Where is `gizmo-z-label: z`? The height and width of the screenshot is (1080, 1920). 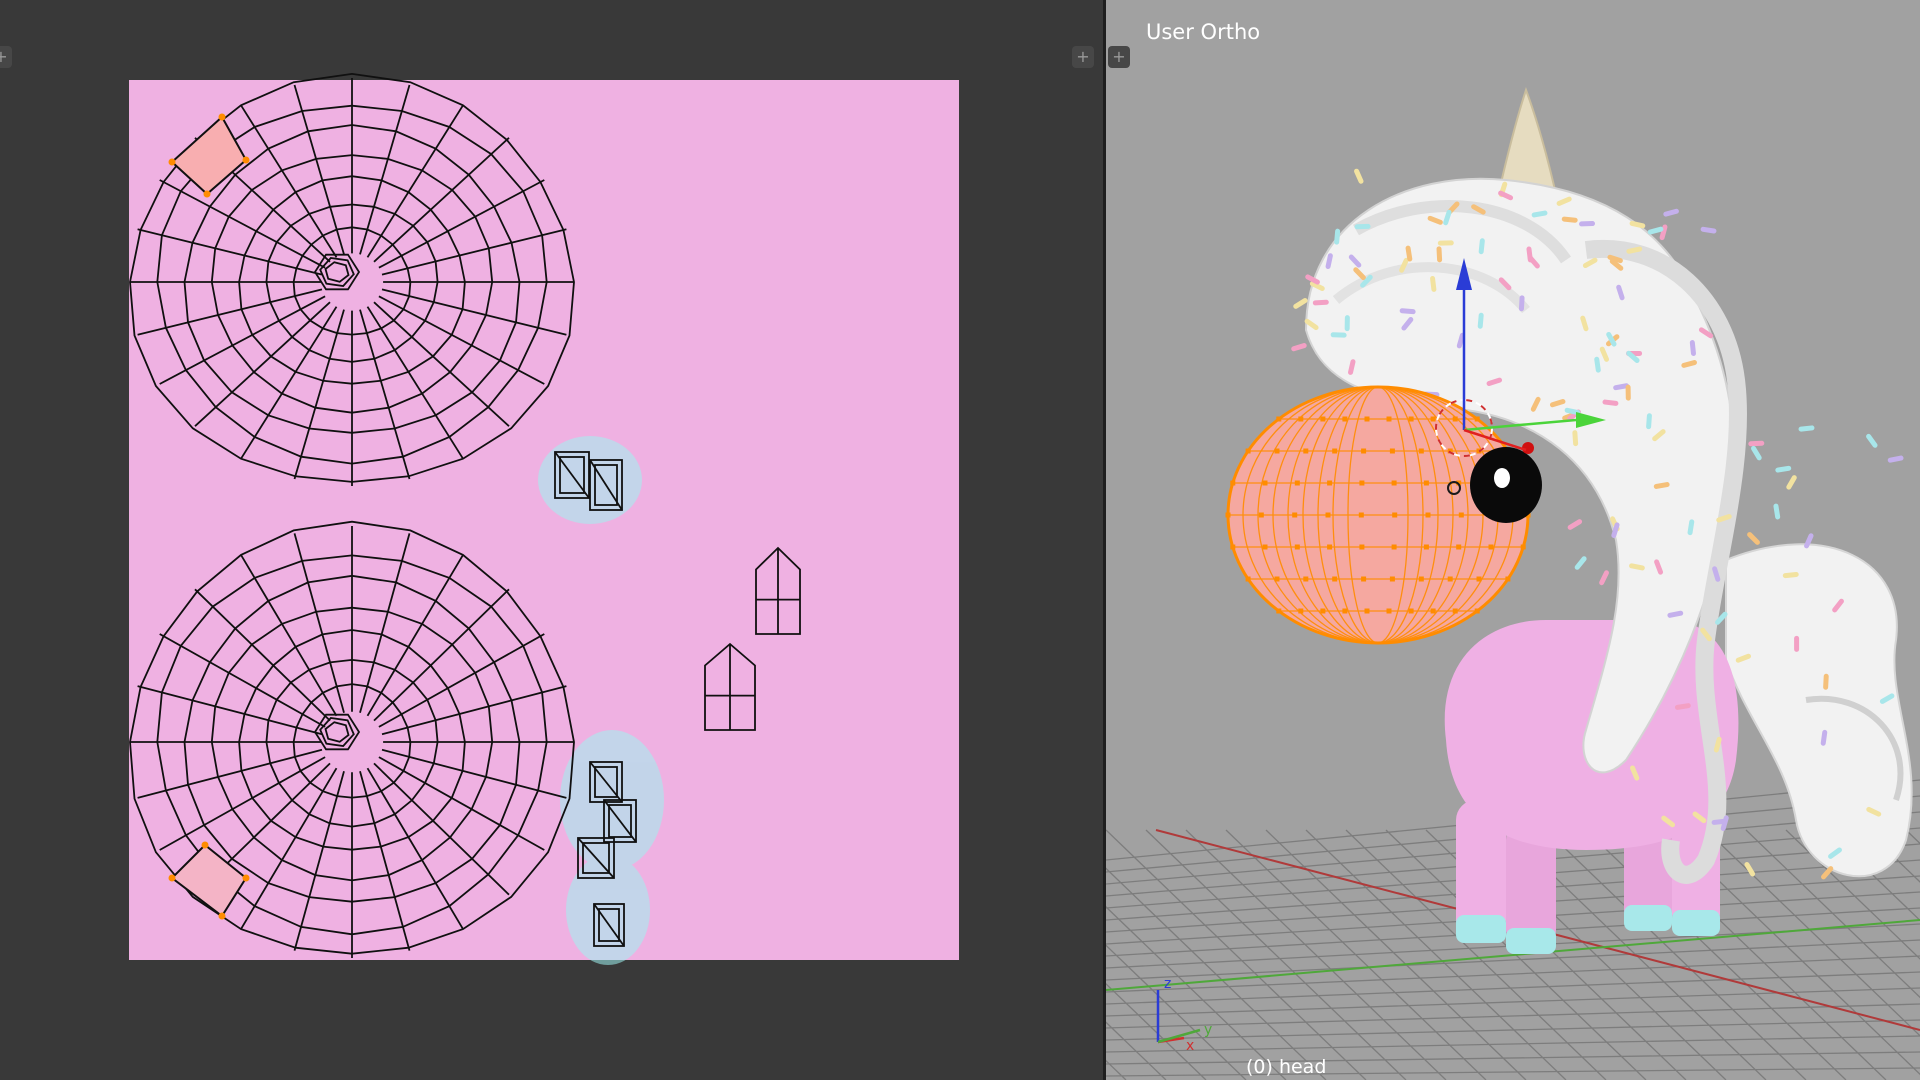
gizmo-z-label: z is located at coordinates (1167, 984).